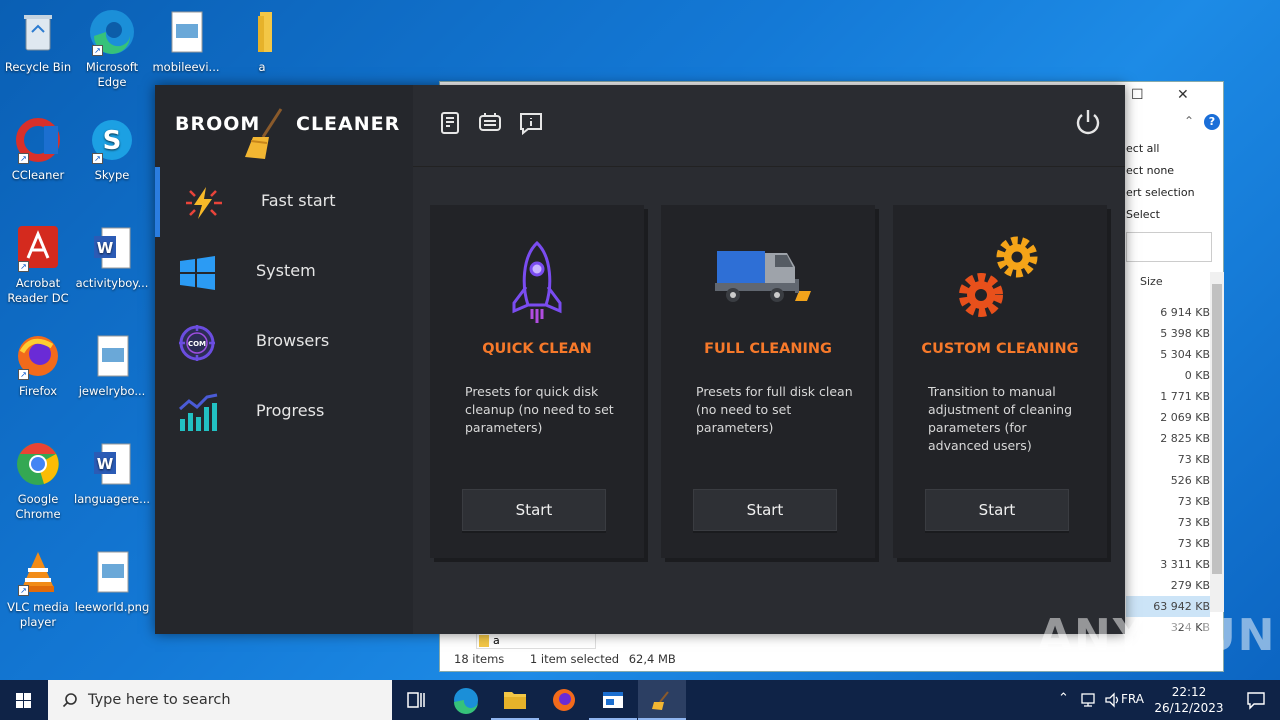 The image size is (1280, 720). What do you see at coordinates (1256, 700) in the screenshot?
I see `notifications-icon` at bounding box center [1256, 700].